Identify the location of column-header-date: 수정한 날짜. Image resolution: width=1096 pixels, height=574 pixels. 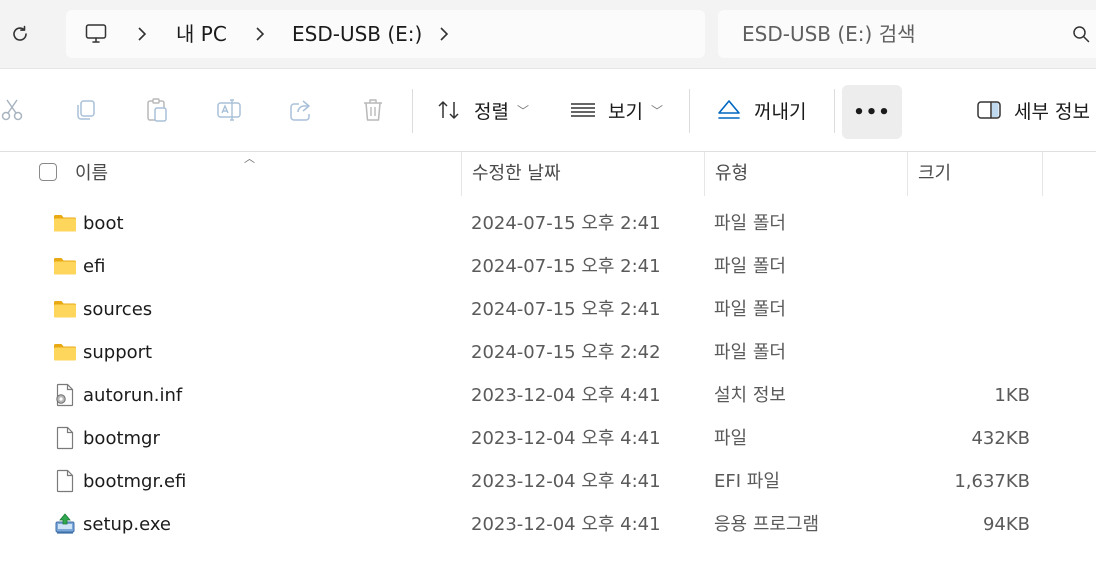
(516, 174).